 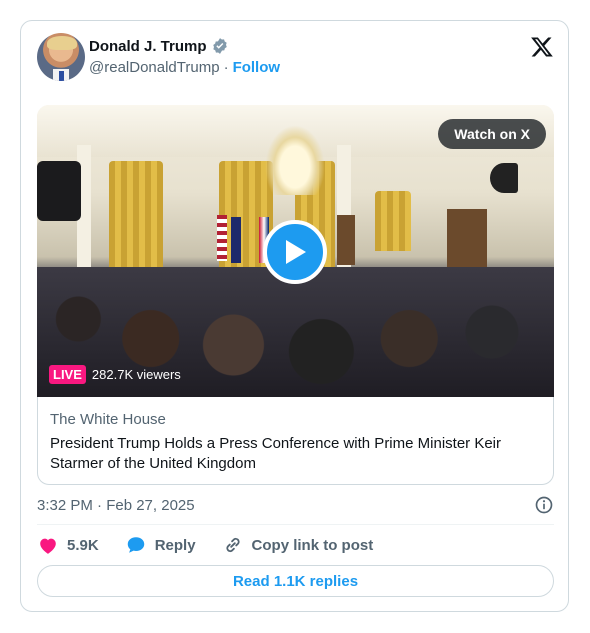 I want to click on viewer-count: 282.7K viewers, so click(x=136, y=374).